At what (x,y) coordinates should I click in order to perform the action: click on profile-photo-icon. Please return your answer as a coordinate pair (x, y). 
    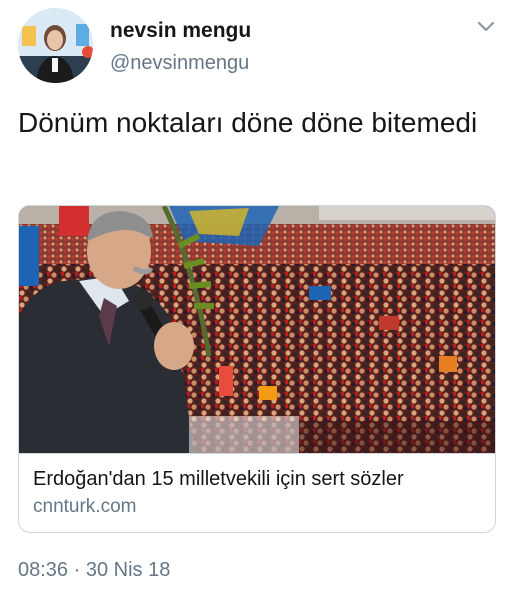
    Looking at the image, I should click on (55, 45).